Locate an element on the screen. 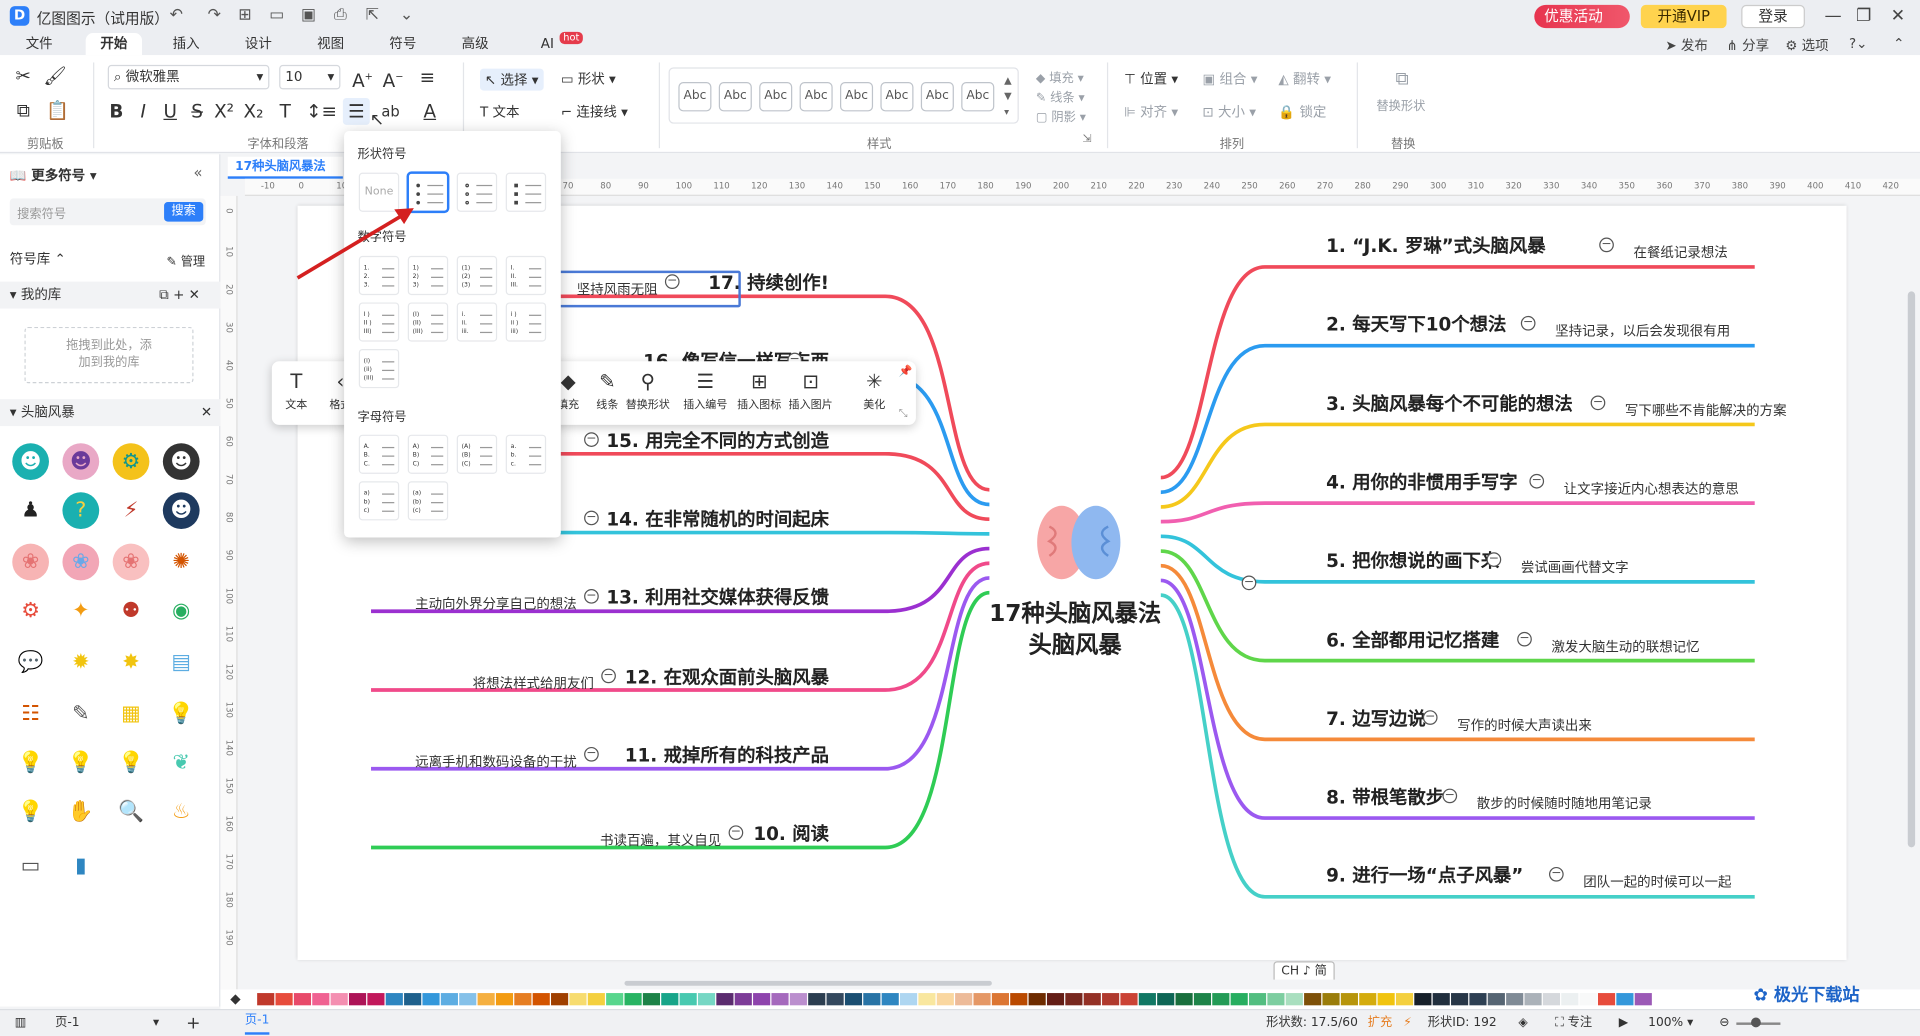  insert-number-tool: ☰ 插入编号 is located at coordinates (705, 390).